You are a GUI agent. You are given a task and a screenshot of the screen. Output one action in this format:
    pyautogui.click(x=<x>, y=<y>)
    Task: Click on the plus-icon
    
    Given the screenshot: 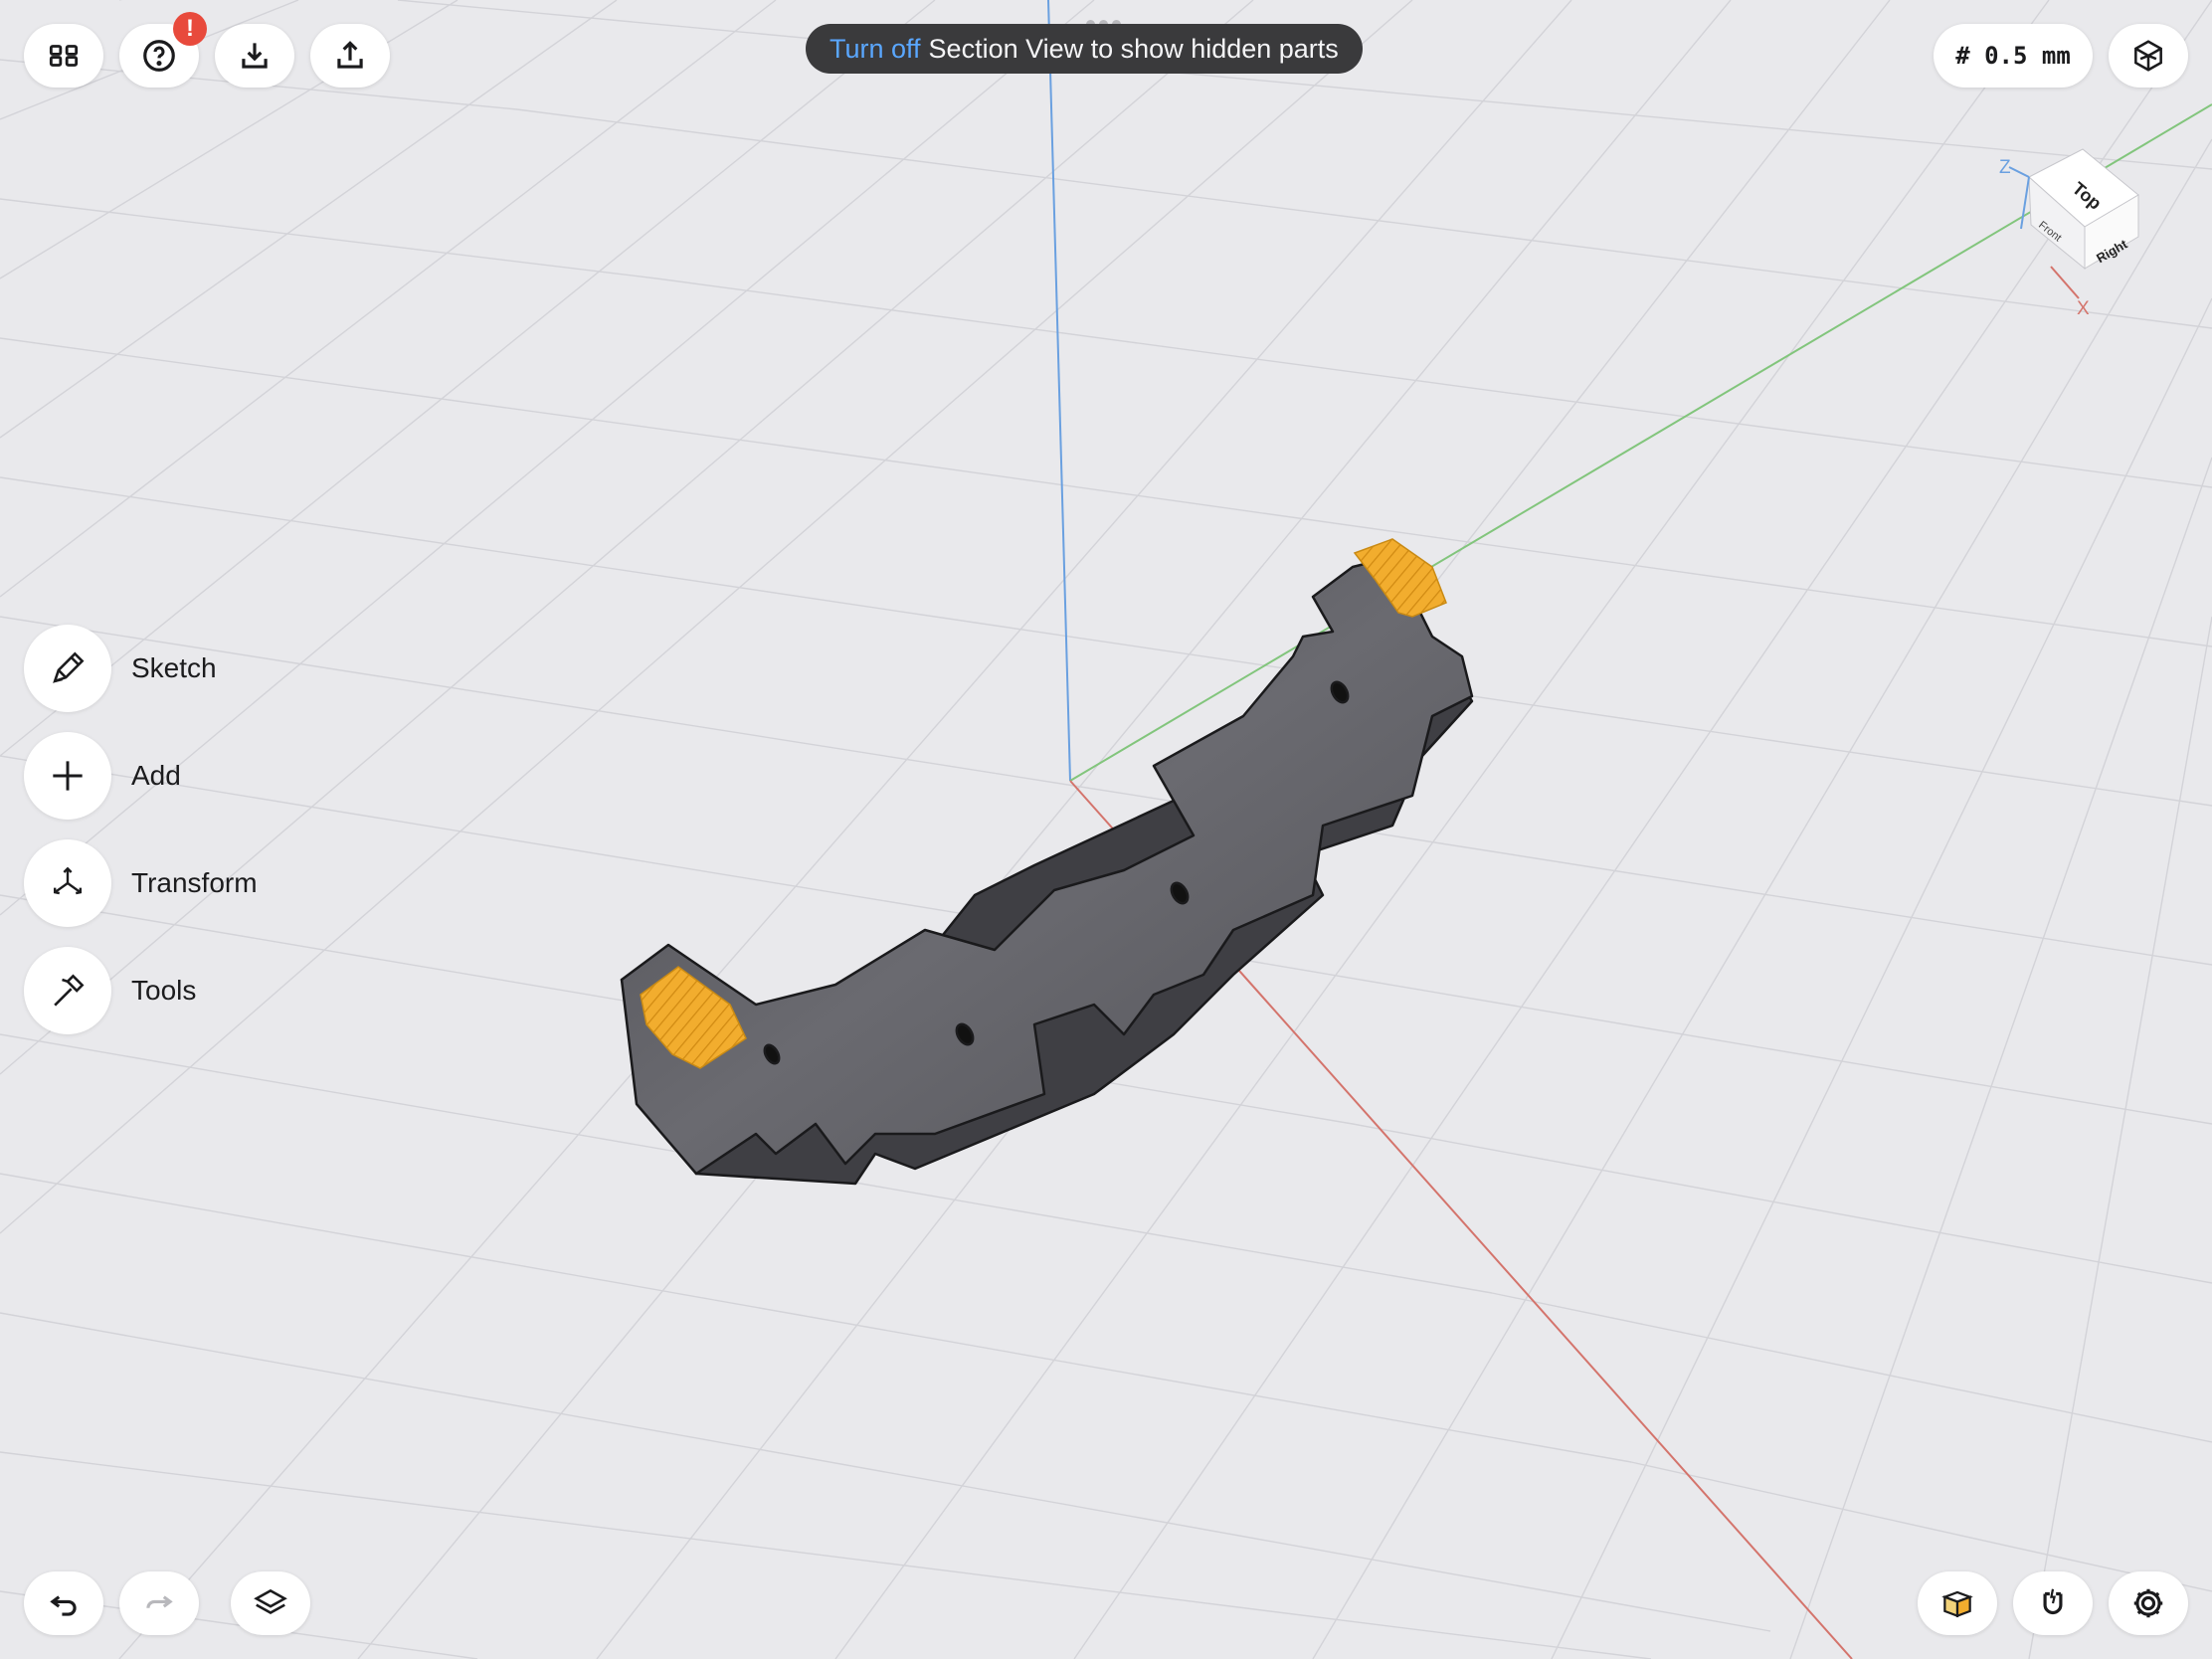 What is the action you would take?
    pyautogui.click(x=68, y=776)
    